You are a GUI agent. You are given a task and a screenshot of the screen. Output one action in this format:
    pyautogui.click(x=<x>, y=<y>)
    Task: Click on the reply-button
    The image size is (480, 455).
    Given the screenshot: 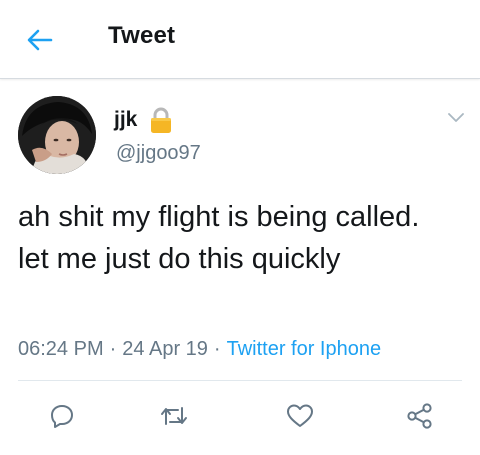 What is the action you would take?
    pyautogui.click(x=62, y=416)
    